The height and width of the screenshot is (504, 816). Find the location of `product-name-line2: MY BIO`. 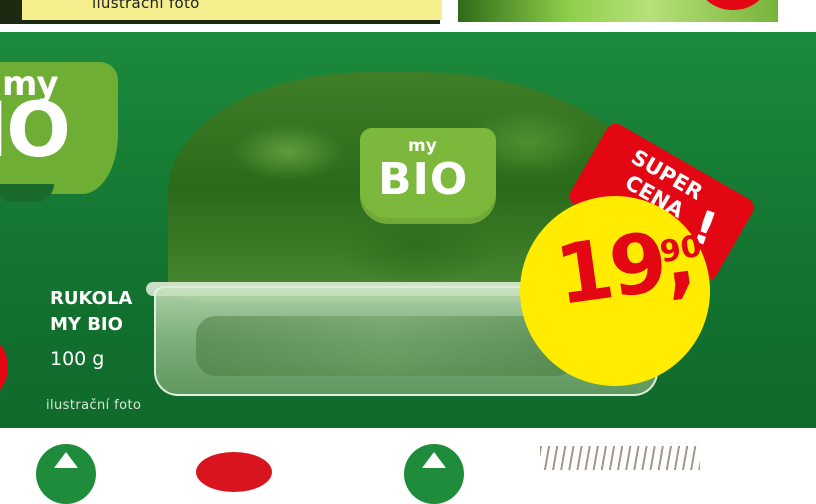

product-name-line2: MY BIO is located at coordinates (86, 324).